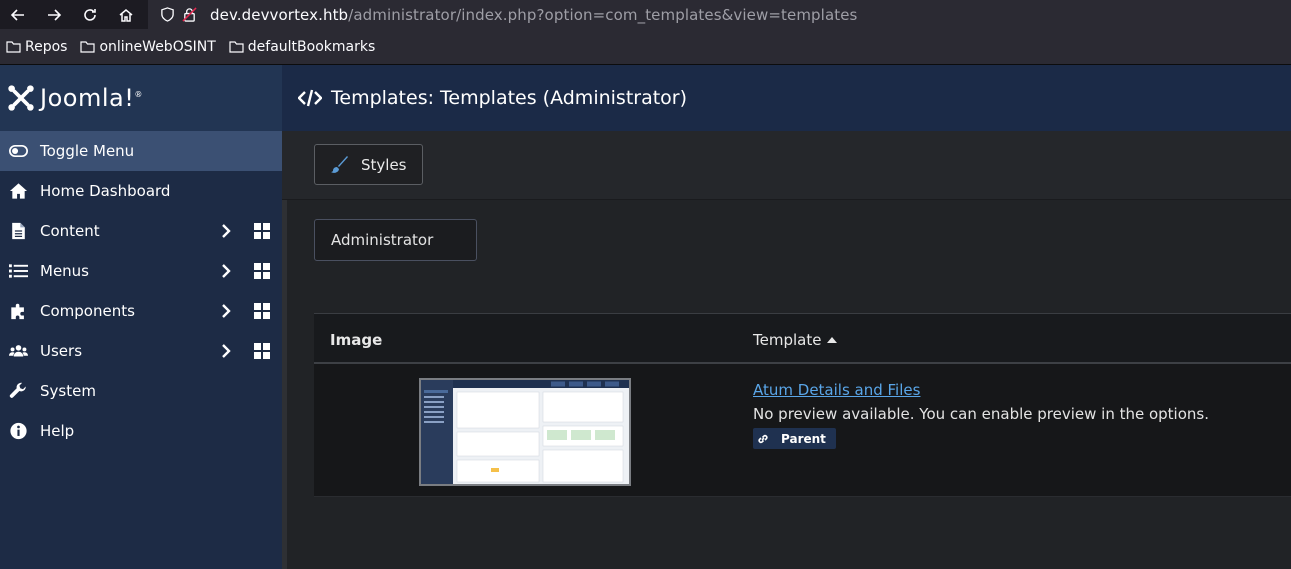  What do you see at coordinates (61, 351) in the screenshot?
I see `sidebar-item-label: Users` at bounding box center [61, 351].